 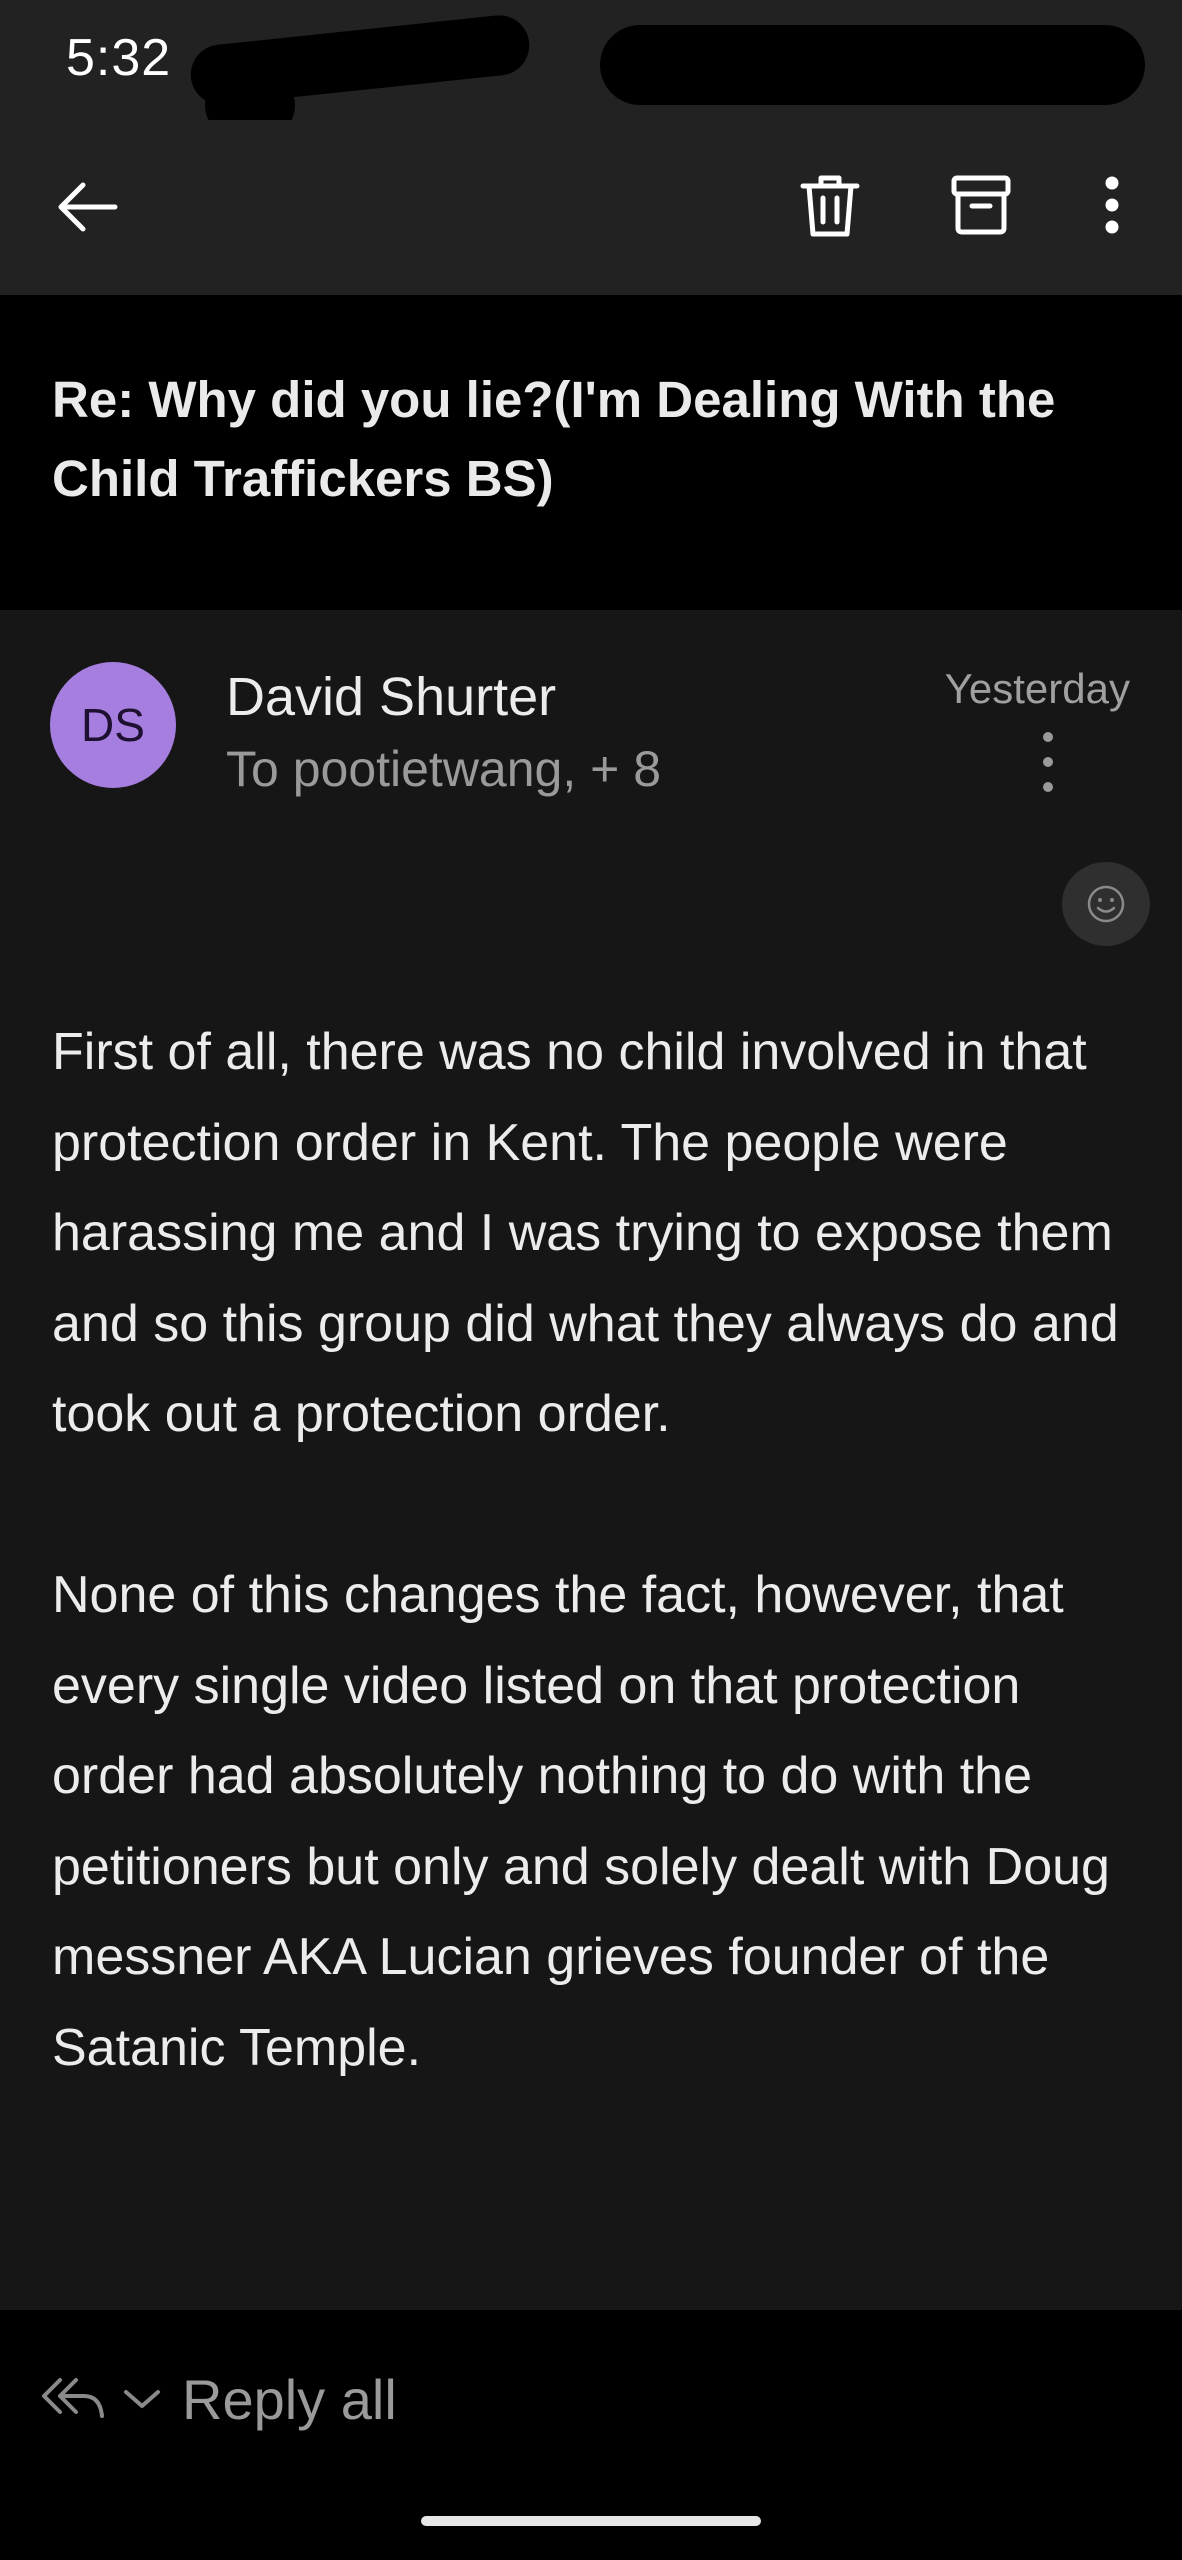 I want to click on toolbar, so click(x=591, y=207).